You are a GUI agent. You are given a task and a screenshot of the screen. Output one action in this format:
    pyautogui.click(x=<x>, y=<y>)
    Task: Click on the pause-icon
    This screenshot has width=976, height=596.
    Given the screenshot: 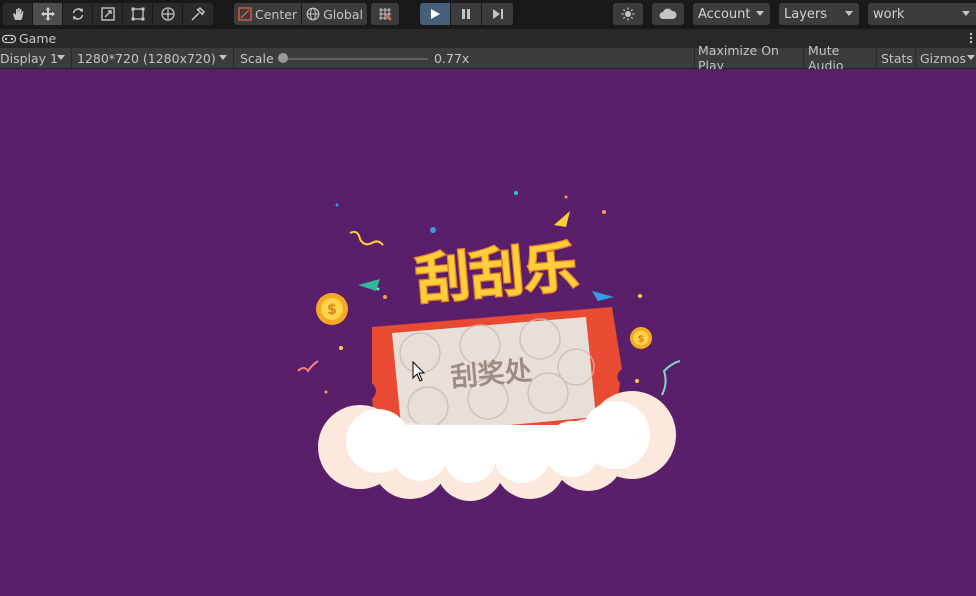 What is the action you would take?
    pyautogui.click(x=466, y=14)
    